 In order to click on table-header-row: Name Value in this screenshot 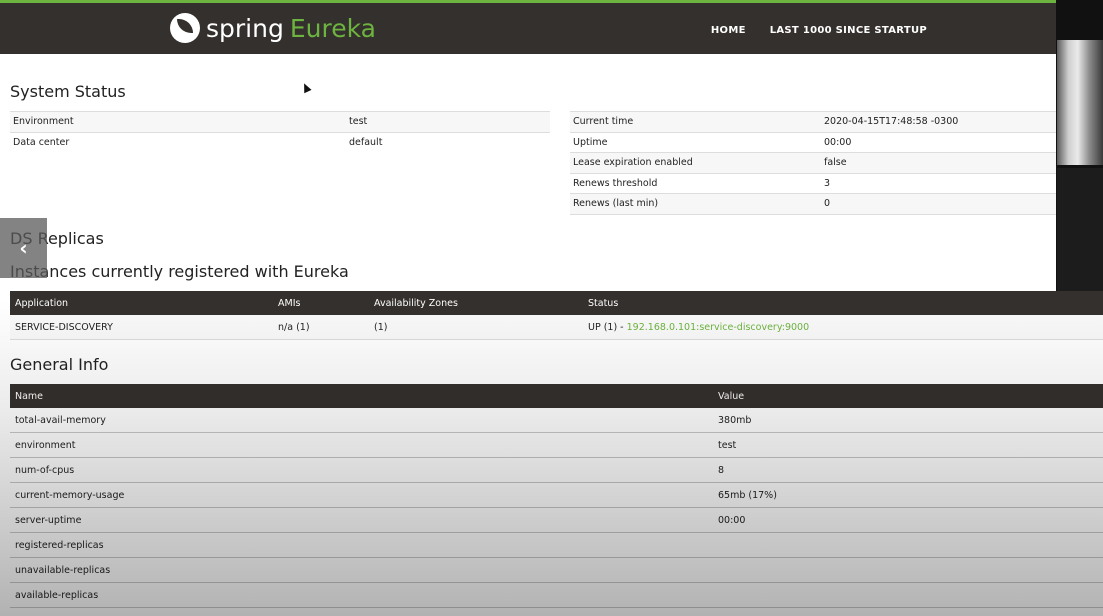, I will do `click(556, 396)`.